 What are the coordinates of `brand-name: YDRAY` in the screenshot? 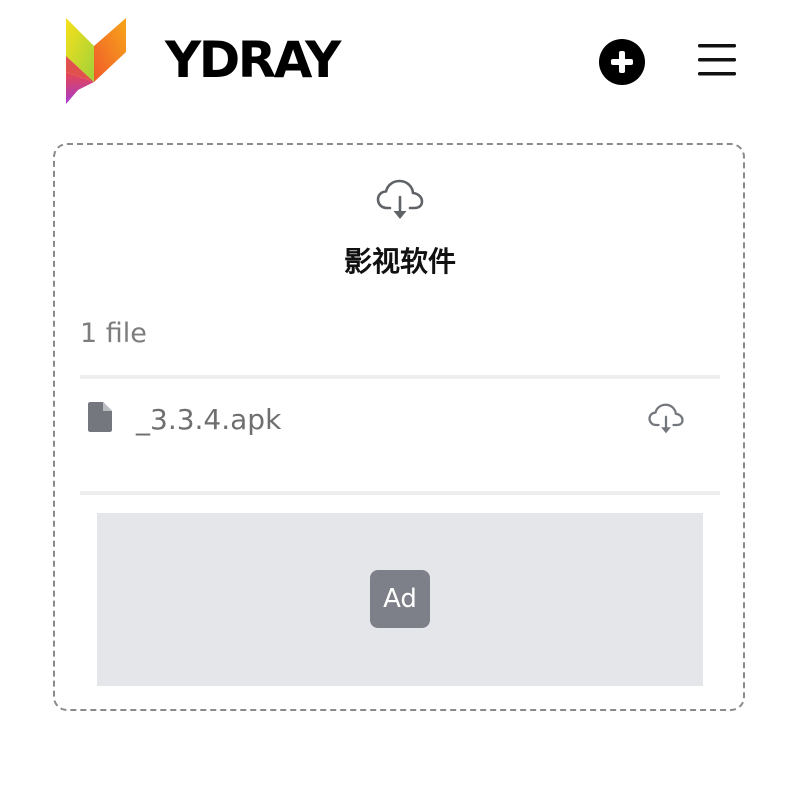 It's located at (253, 60).